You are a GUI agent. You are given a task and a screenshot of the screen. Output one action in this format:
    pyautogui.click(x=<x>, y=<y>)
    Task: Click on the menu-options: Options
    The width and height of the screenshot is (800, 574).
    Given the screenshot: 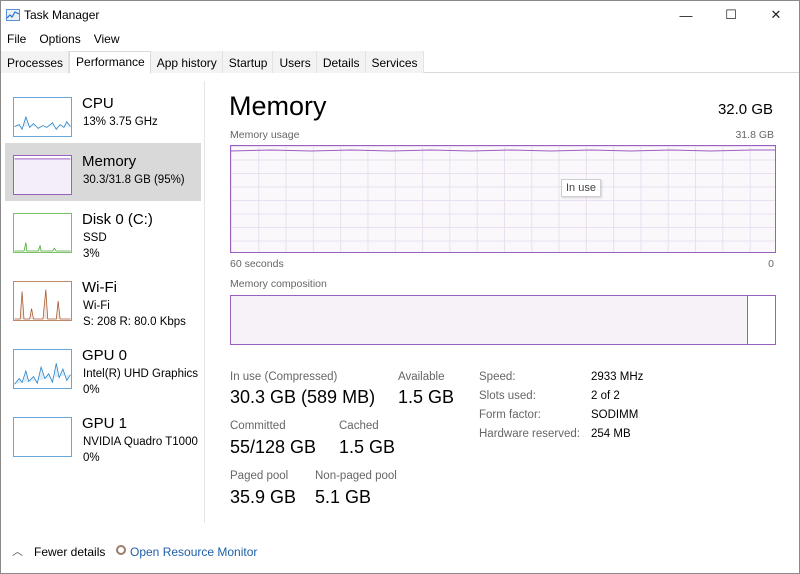 What is the action you would take?
    pyautogui.click(x=60, y=39)
    